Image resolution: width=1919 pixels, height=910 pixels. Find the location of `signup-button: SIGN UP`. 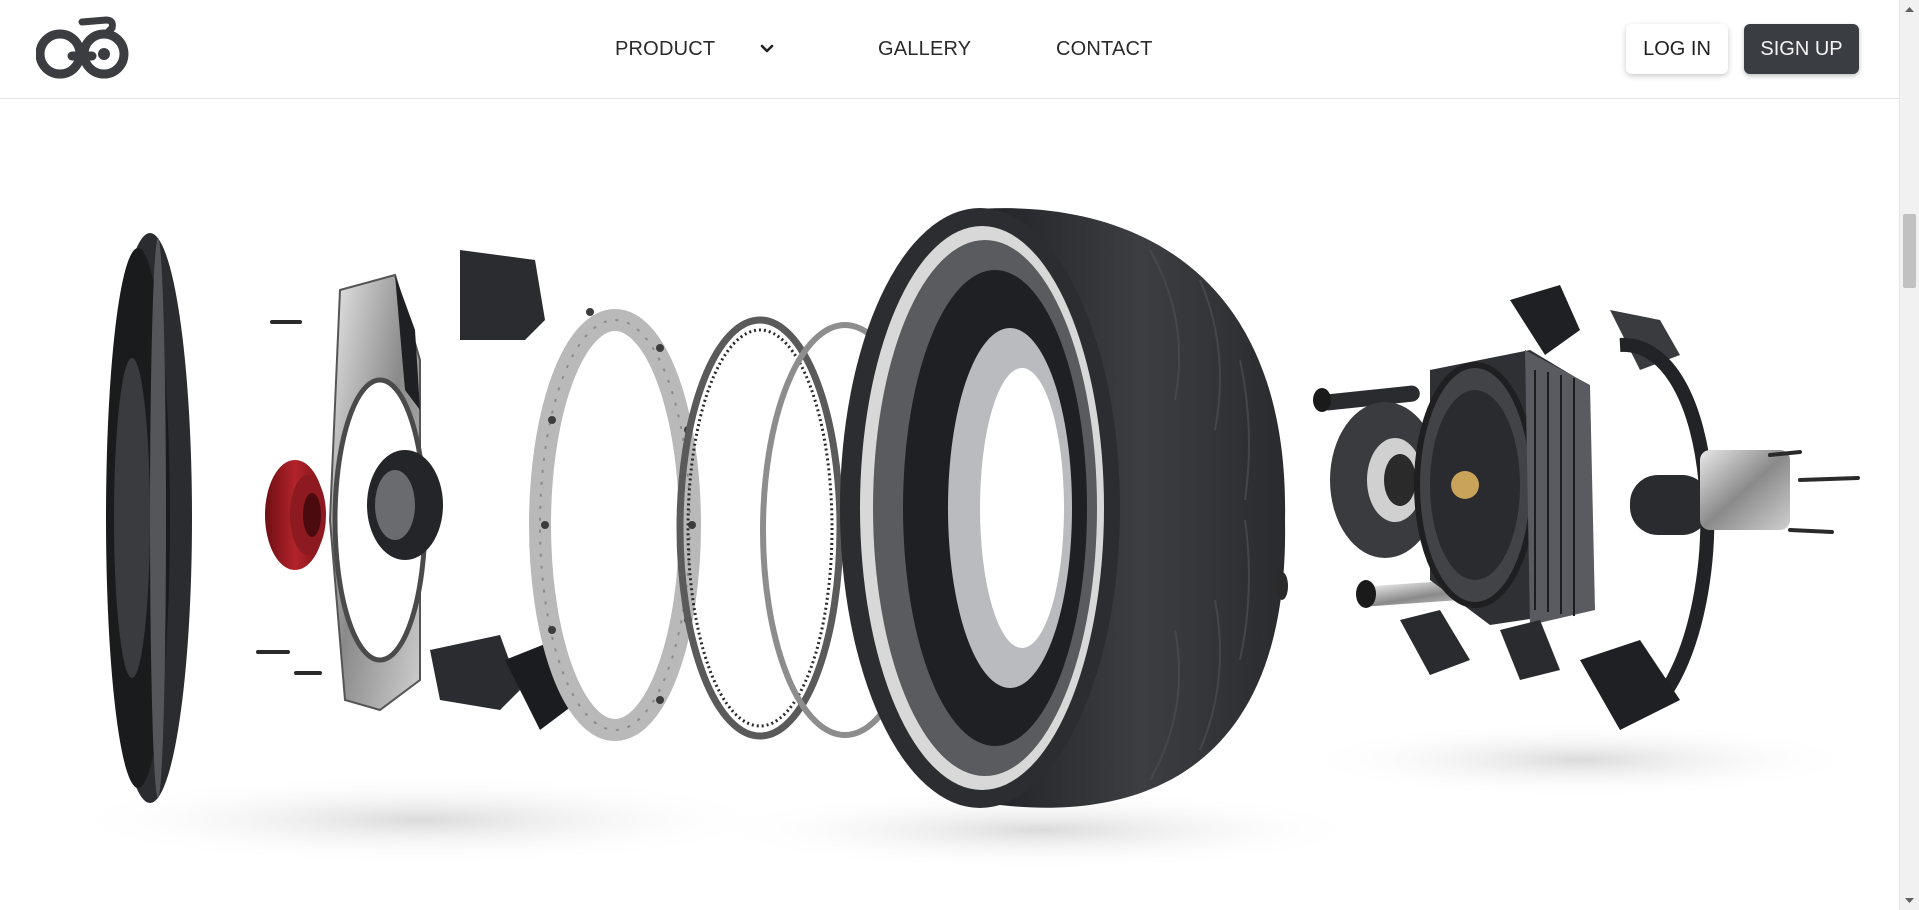

signup-button: SIGN UP is located at coordinates (1801, 49).